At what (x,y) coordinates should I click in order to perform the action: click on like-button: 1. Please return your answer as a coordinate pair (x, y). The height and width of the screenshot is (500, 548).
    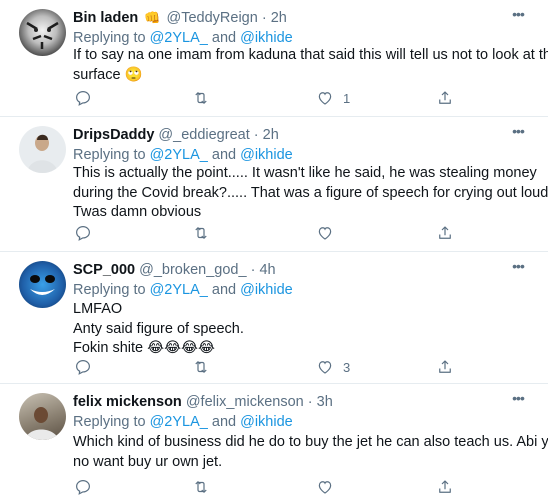
    Looking at the image, I should click on (333, 98).